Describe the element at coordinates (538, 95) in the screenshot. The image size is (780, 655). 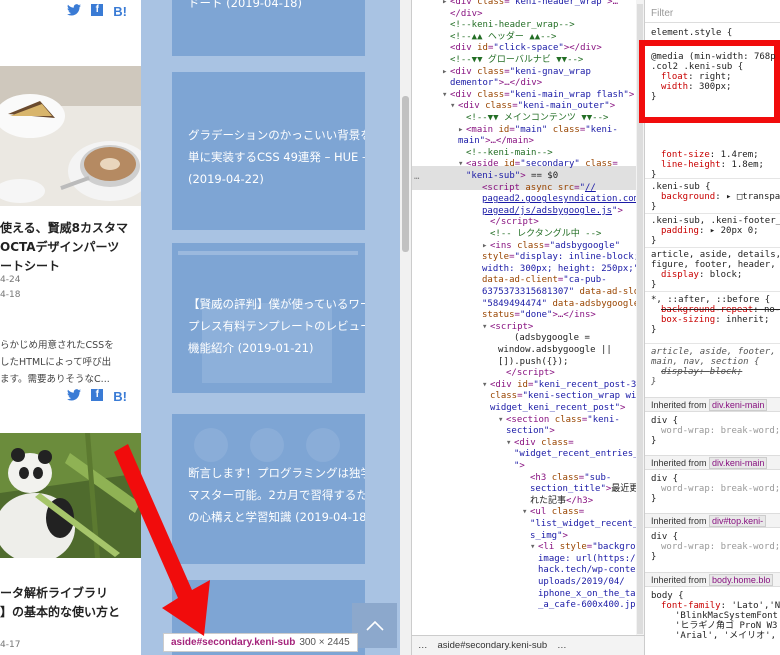
I see `dom-node-line: ▾ <div class="keni-main_wrap flash">` at that location.